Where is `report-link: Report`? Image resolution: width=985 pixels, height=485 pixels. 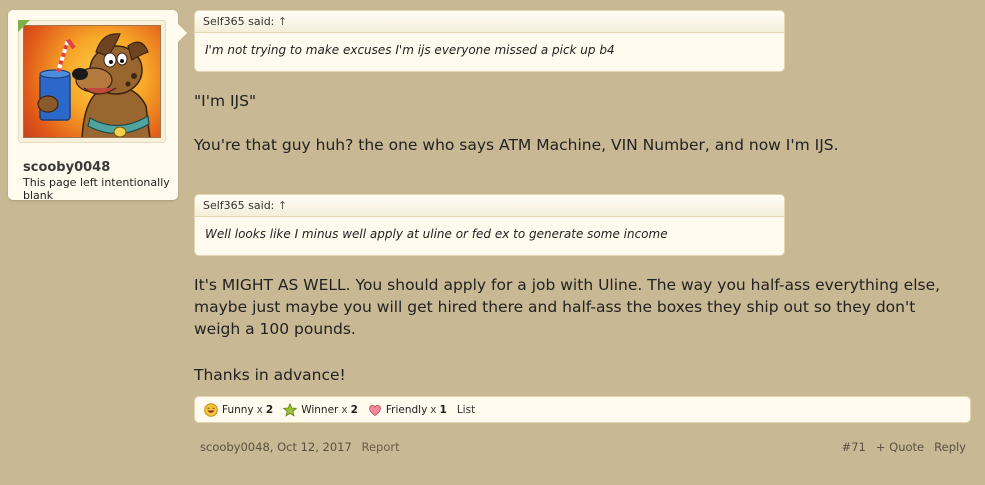
report-link: Report is located at coordinates (380, 447).